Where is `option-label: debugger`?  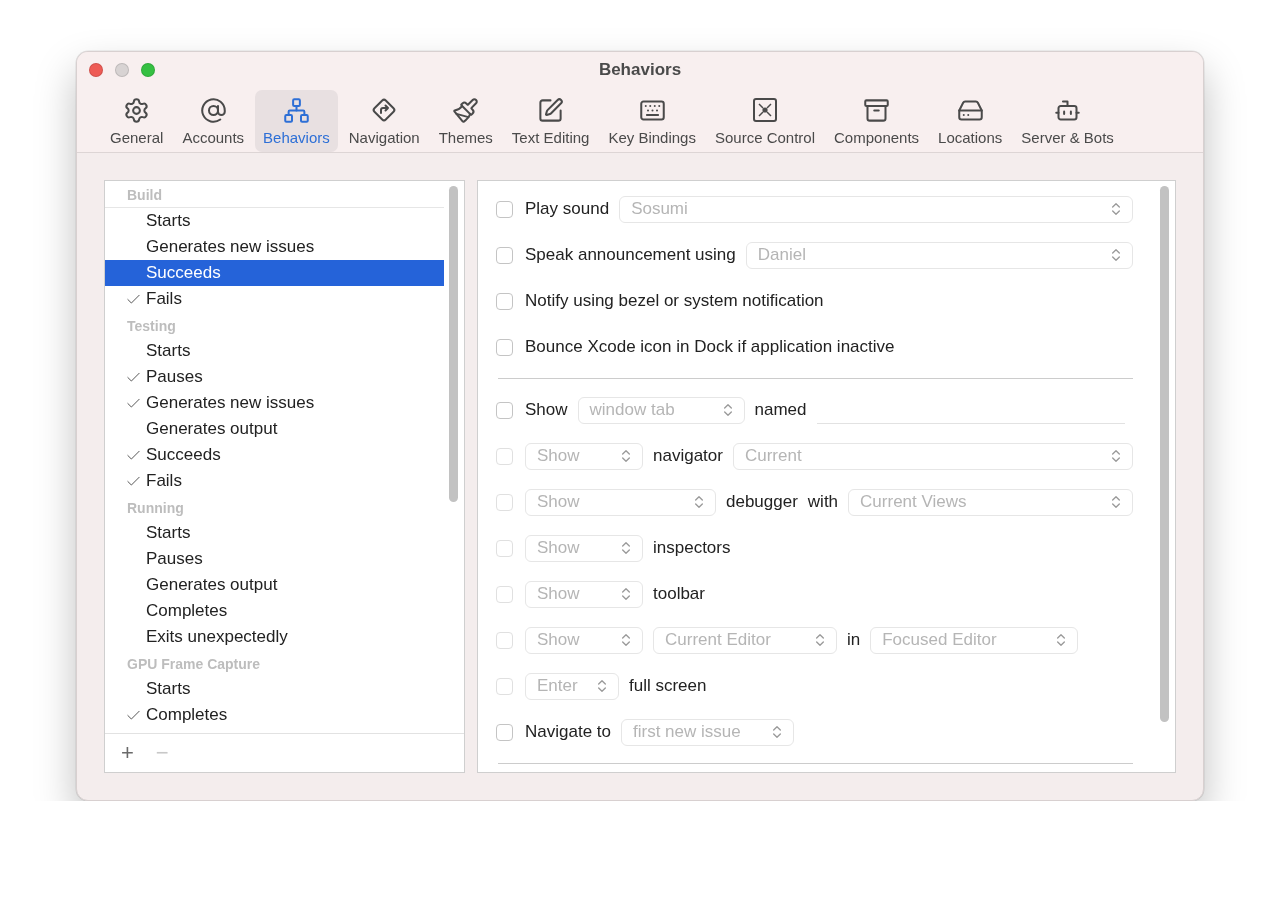 option-label: debugger is located at coordinates (762, 502).